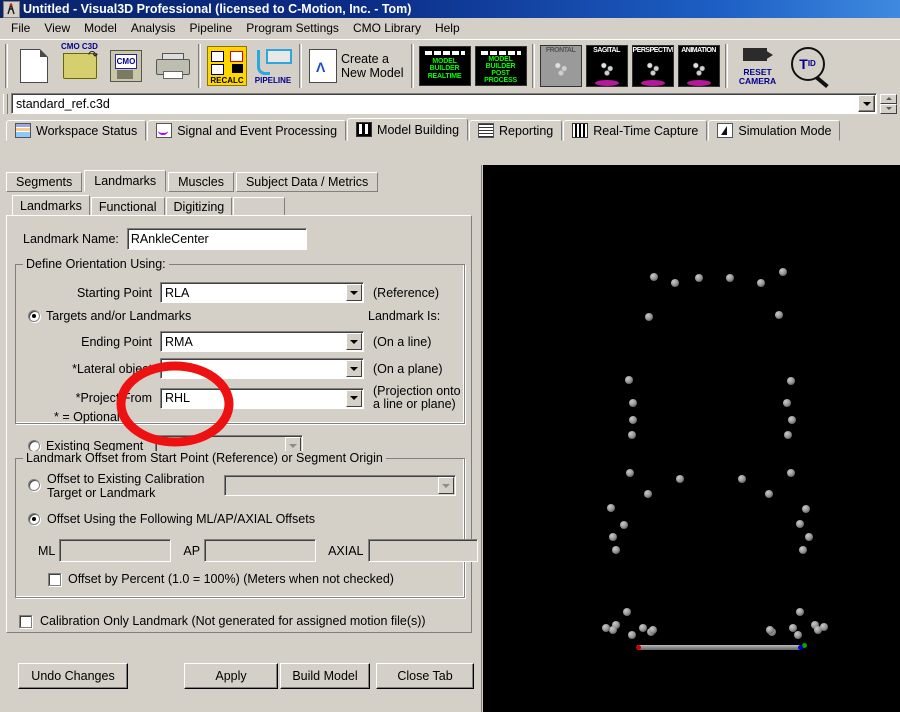 This screenshot has height=712, width=900. I want to click on file-spinner-down, so click(888, 108).